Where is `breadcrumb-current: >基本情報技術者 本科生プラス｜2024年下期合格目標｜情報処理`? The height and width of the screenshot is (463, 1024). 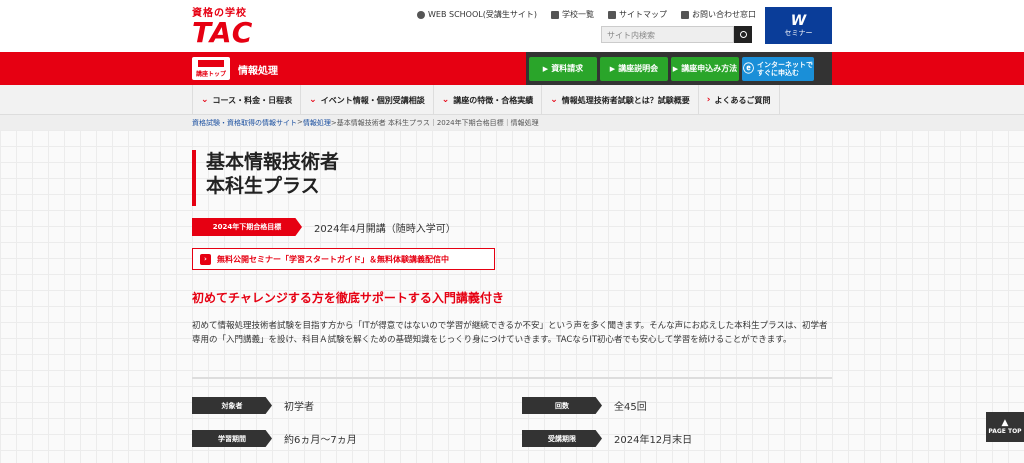
breadcrumb-current: >基本情報技術者 本科生プラス｜2024年下期合格目標｜情報処理 is located at coordinates (434, 123).